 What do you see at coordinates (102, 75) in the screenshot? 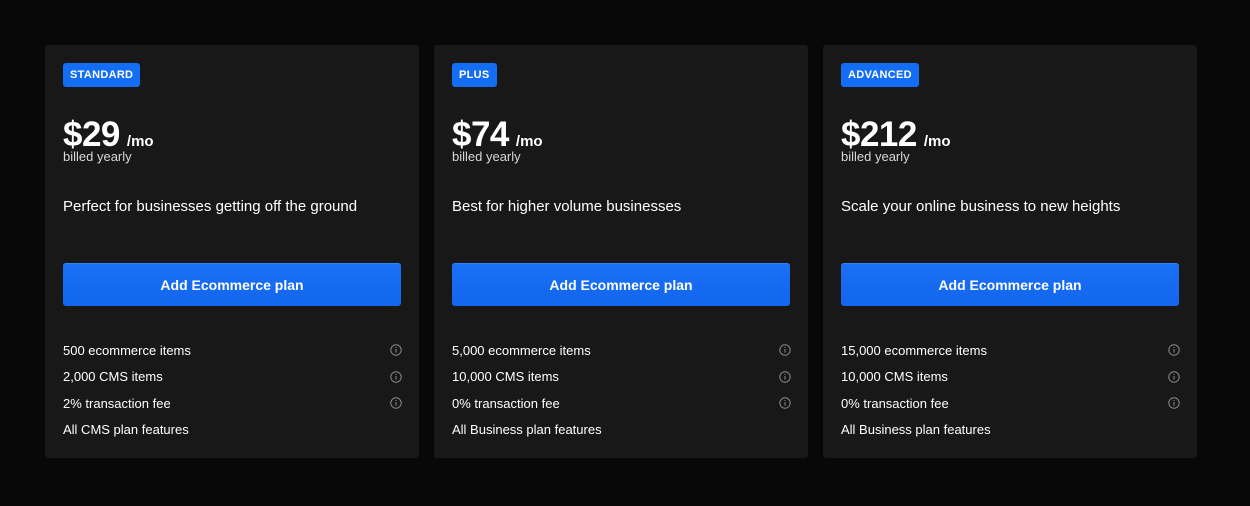
I see `plan-badge: STANDARD` at bounding box center [102, 75].